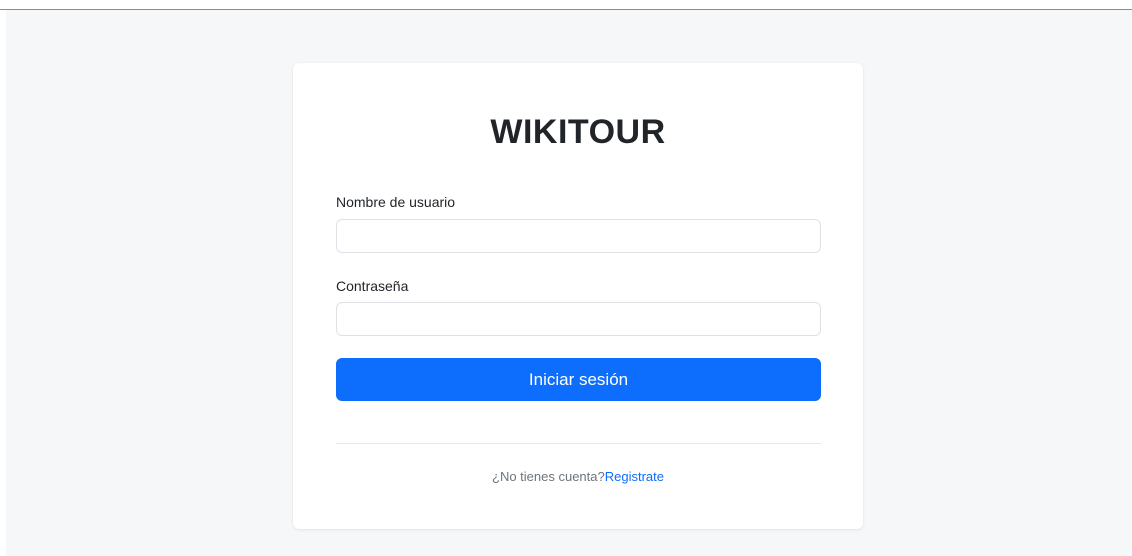 This screenshot has width=1132, height=556. I want to click on username-input, so click(578, 236).